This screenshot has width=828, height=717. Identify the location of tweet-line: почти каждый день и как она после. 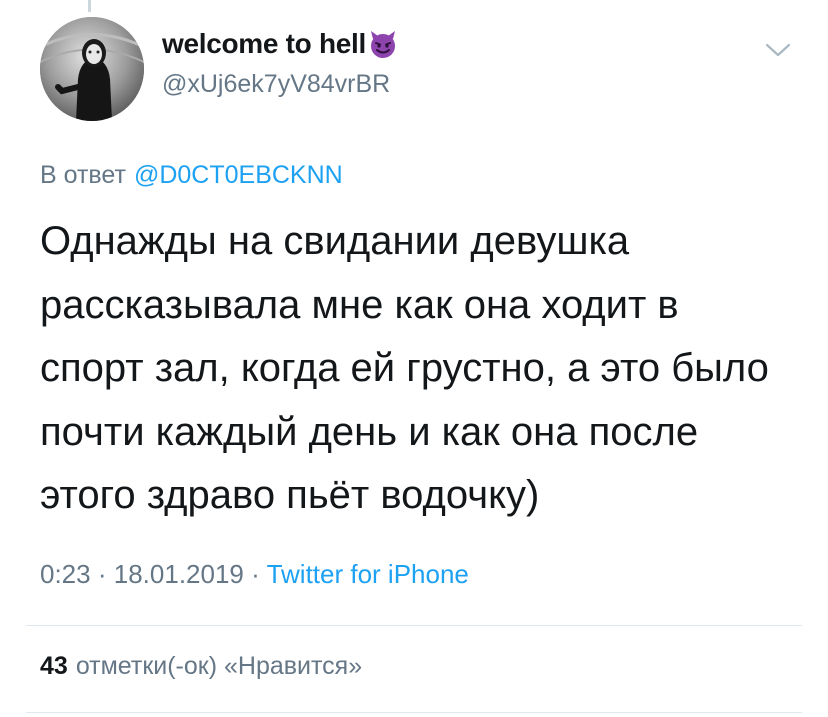
(369, 431).